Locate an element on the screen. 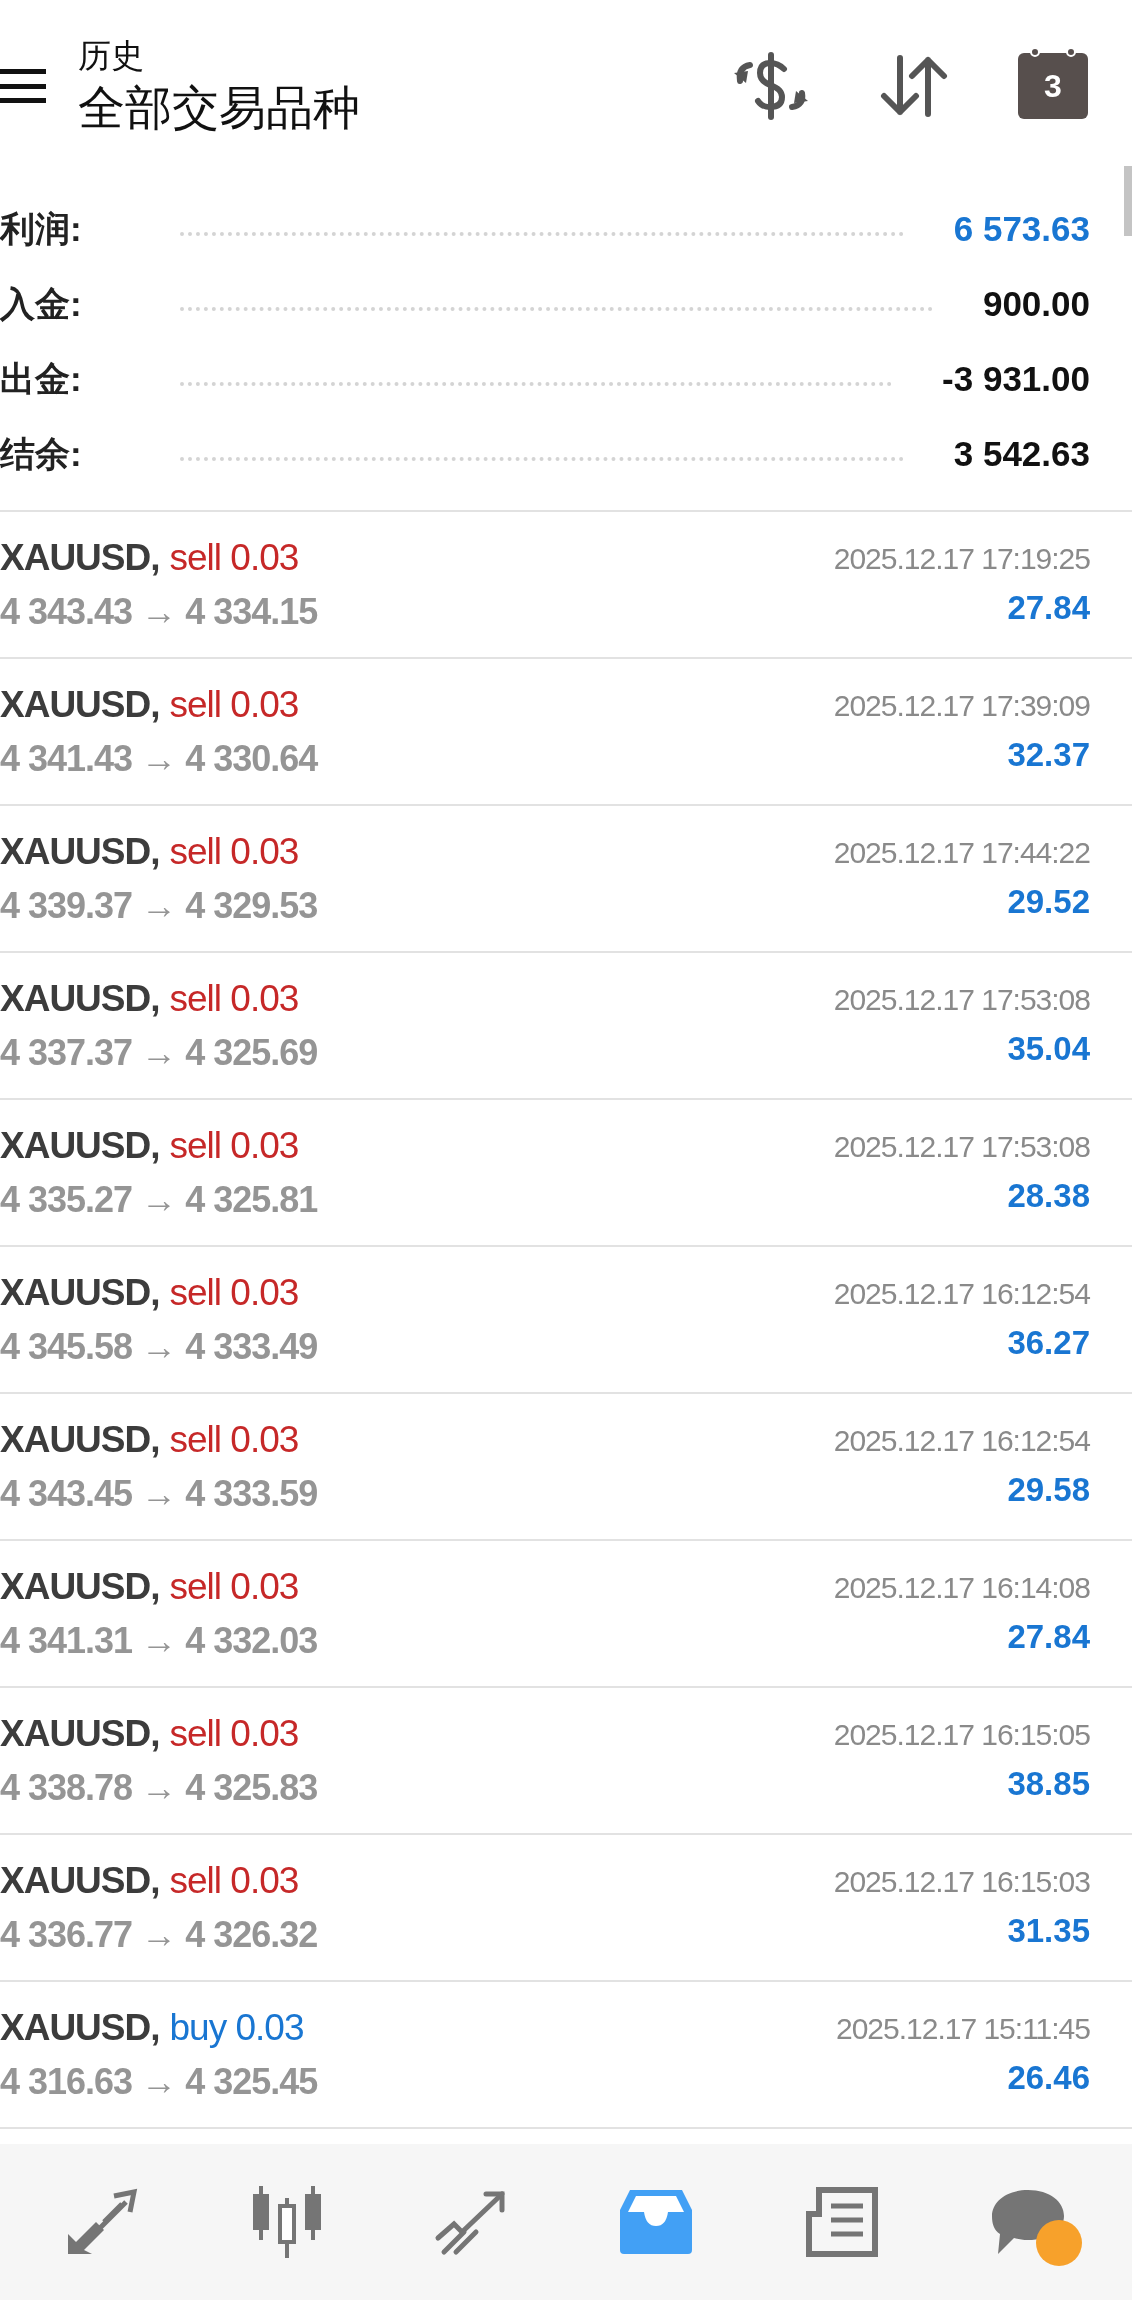 The width and height of the screenshot is (1132, 2300). deal-prices: 4 337.37 → 4 325.69 is located at coordinates (159, 1053).